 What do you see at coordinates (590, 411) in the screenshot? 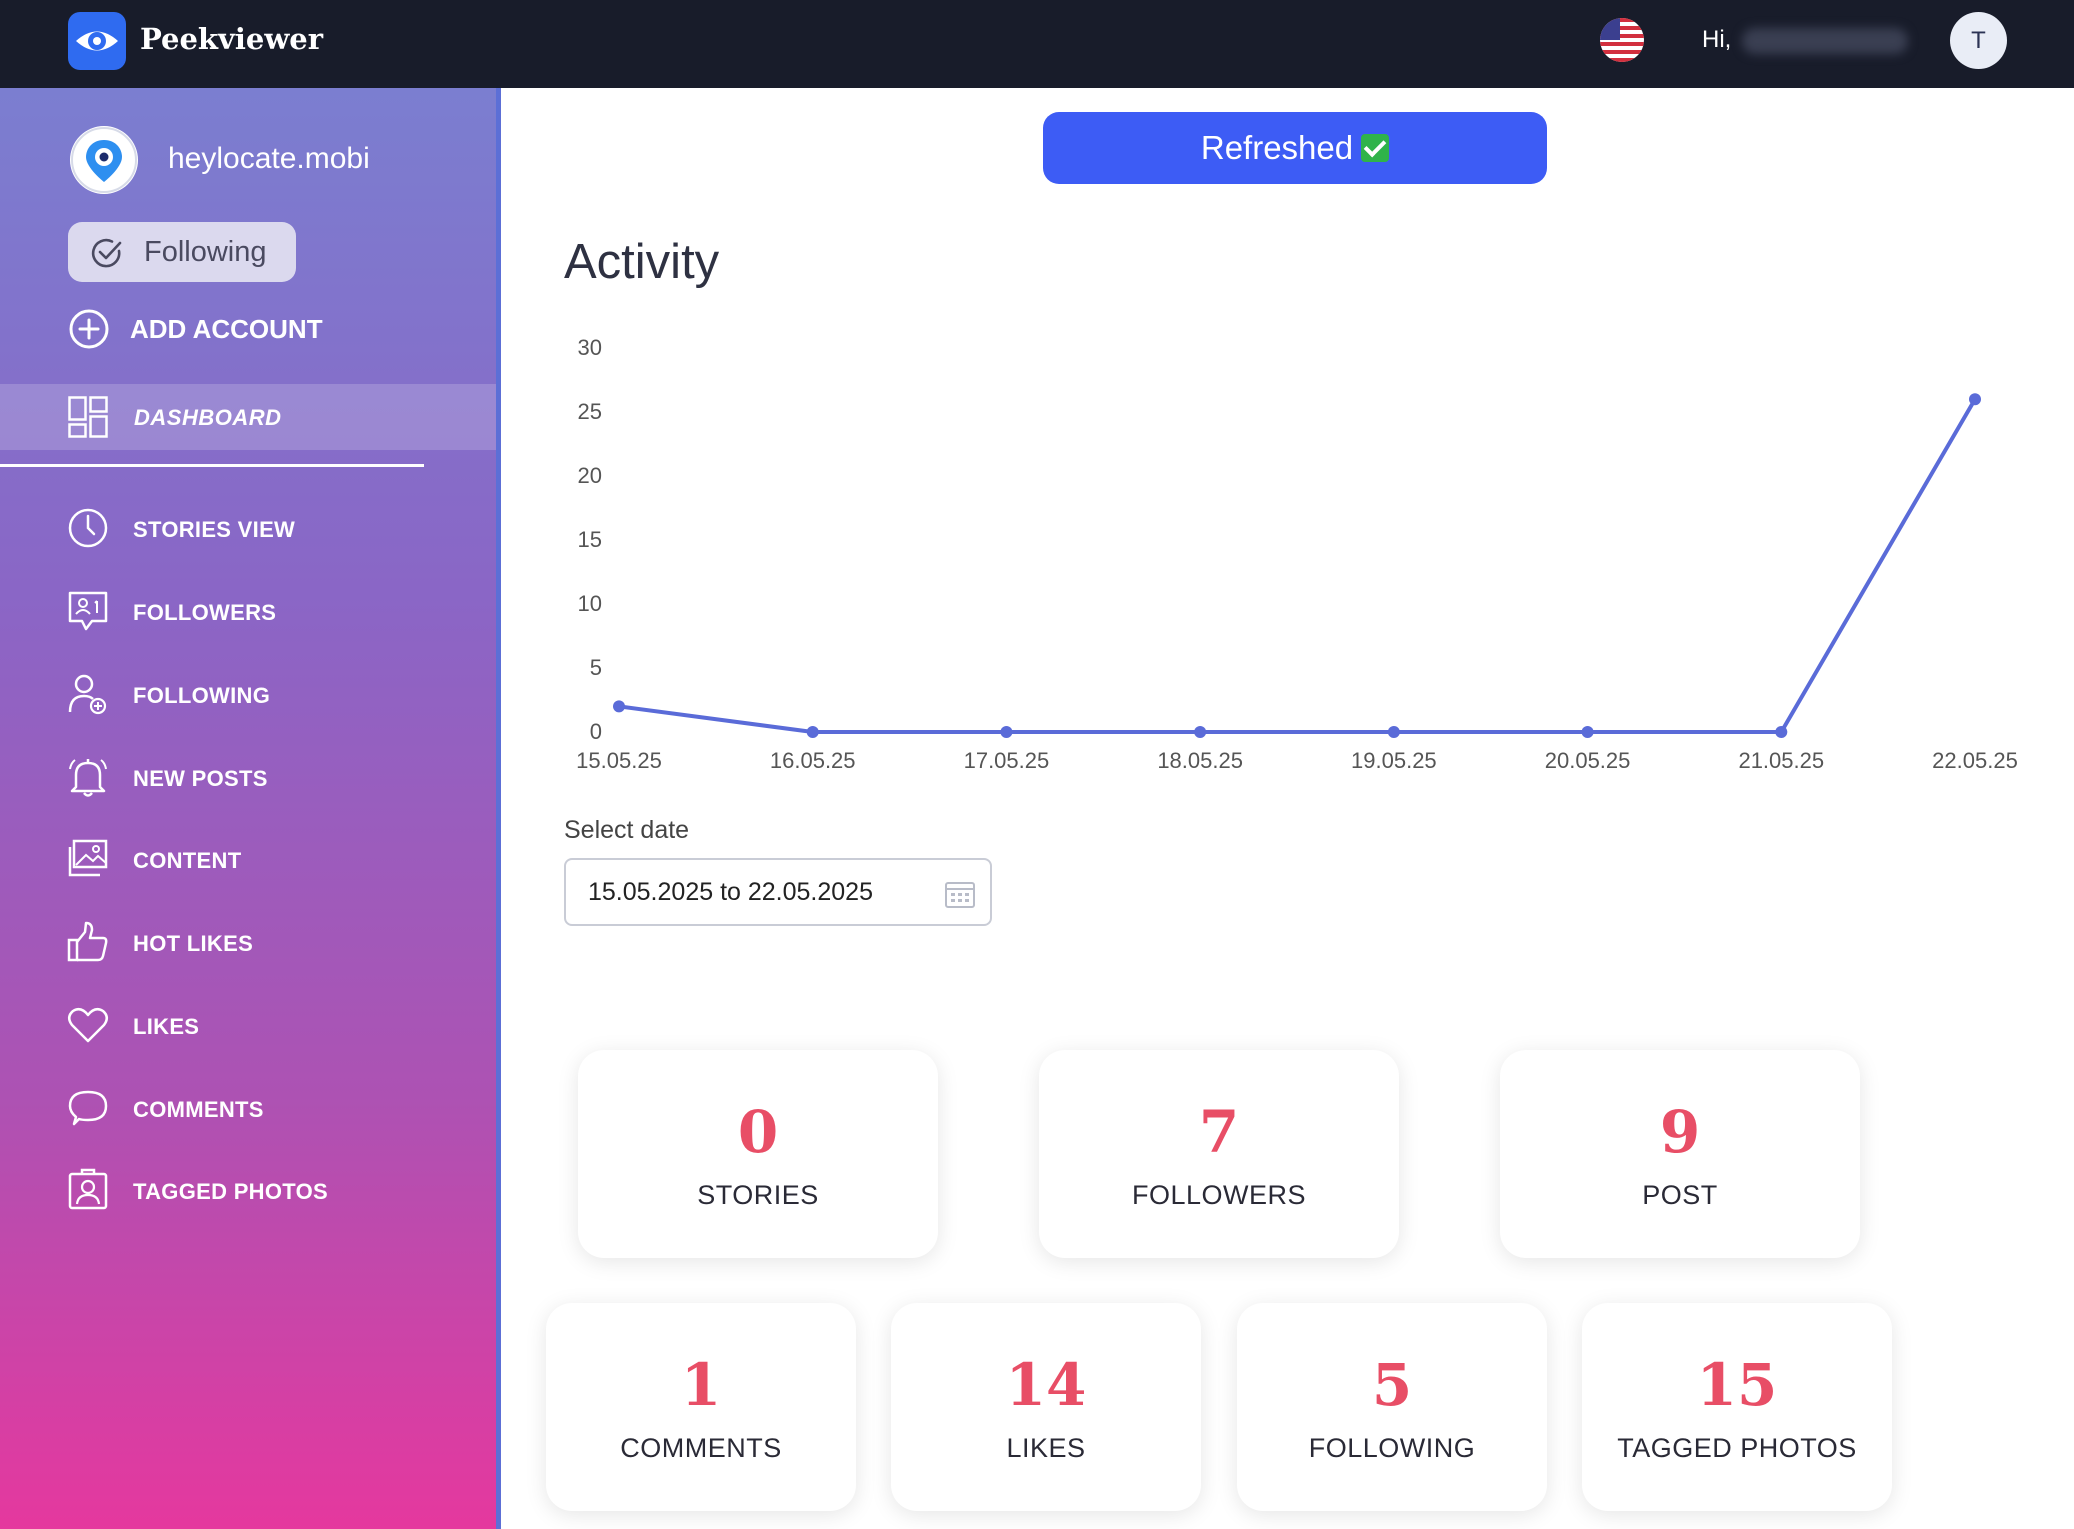
I see `y-tick-label: 25` at bounding box center [590, 411].